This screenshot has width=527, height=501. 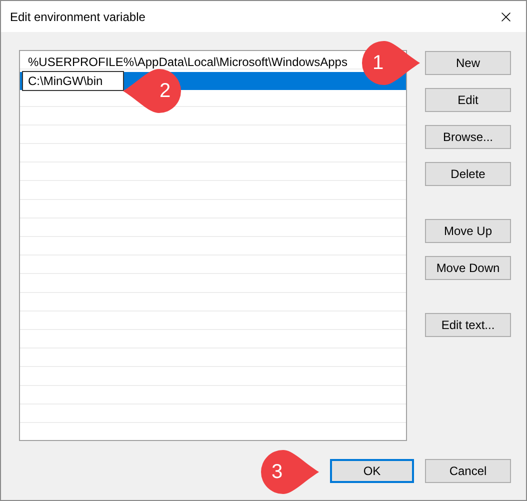 I want to click on edit-field: C:\MinGW\bin, so click(x=73, y=80).